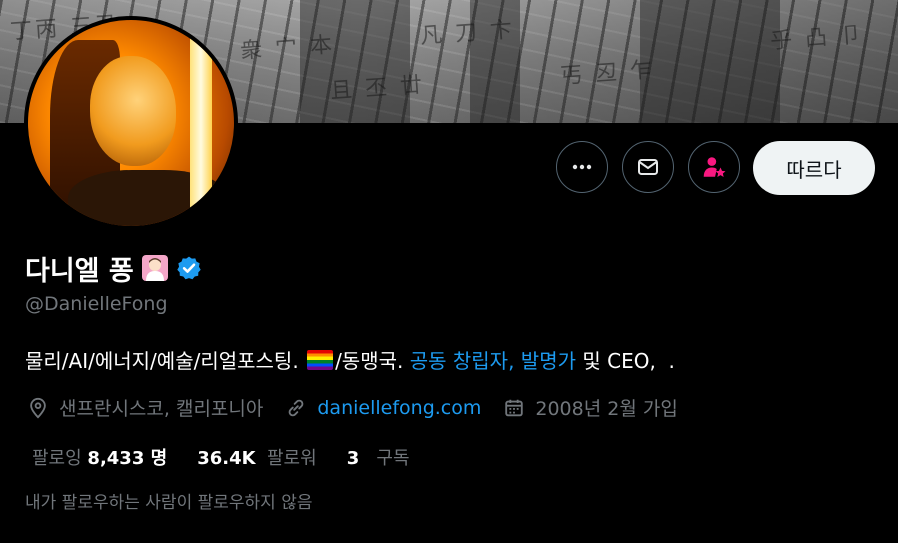 This screenshot has width=898, height=543. I want to click on calendar-icon, so click(514, 407).